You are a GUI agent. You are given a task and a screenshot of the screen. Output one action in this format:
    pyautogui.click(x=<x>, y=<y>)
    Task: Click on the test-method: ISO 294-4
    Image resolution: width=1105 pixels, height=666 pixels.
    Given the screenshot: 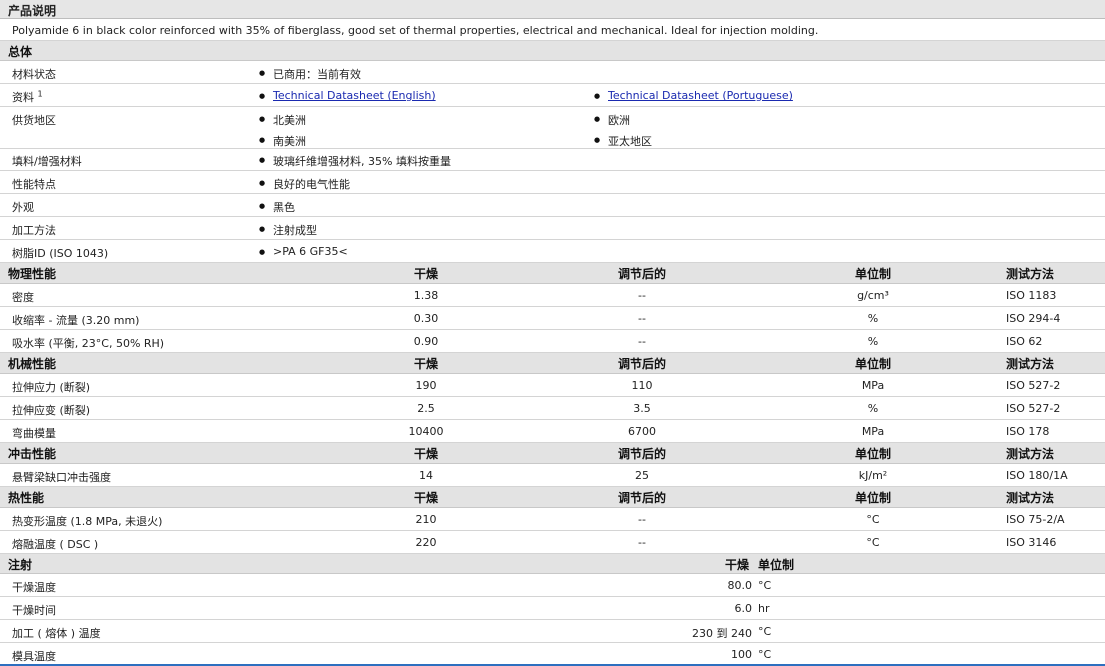 What is the action you would take?
    pyautogui.click(x=1033, y=318)
    